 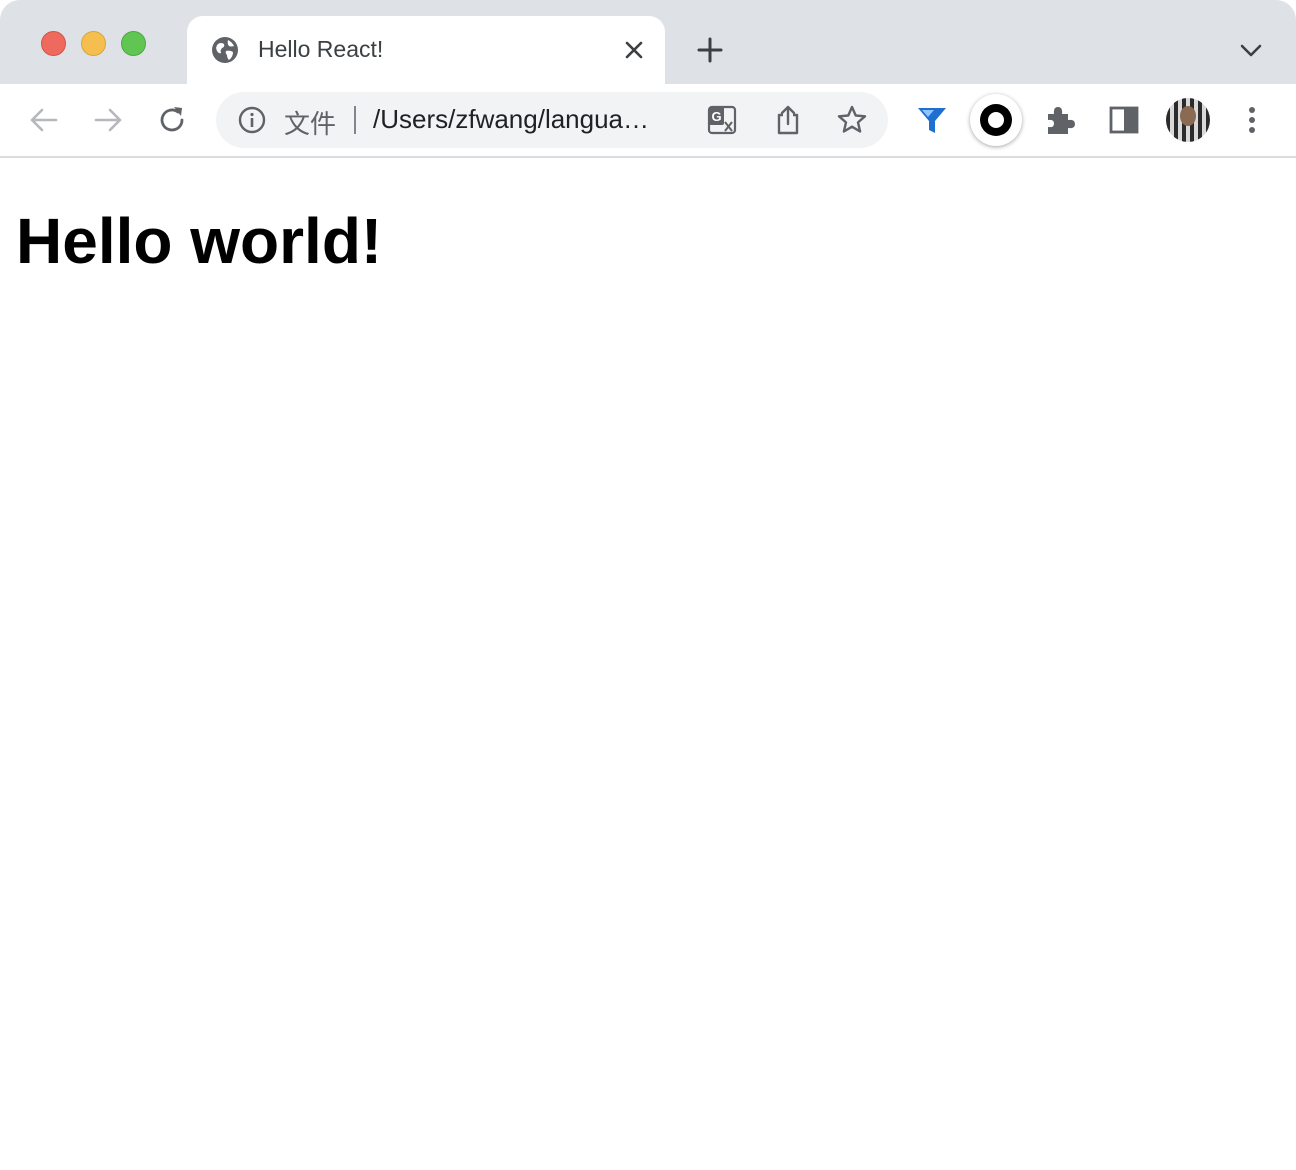 I want to click on url-divider, so click(x=355, y=120).